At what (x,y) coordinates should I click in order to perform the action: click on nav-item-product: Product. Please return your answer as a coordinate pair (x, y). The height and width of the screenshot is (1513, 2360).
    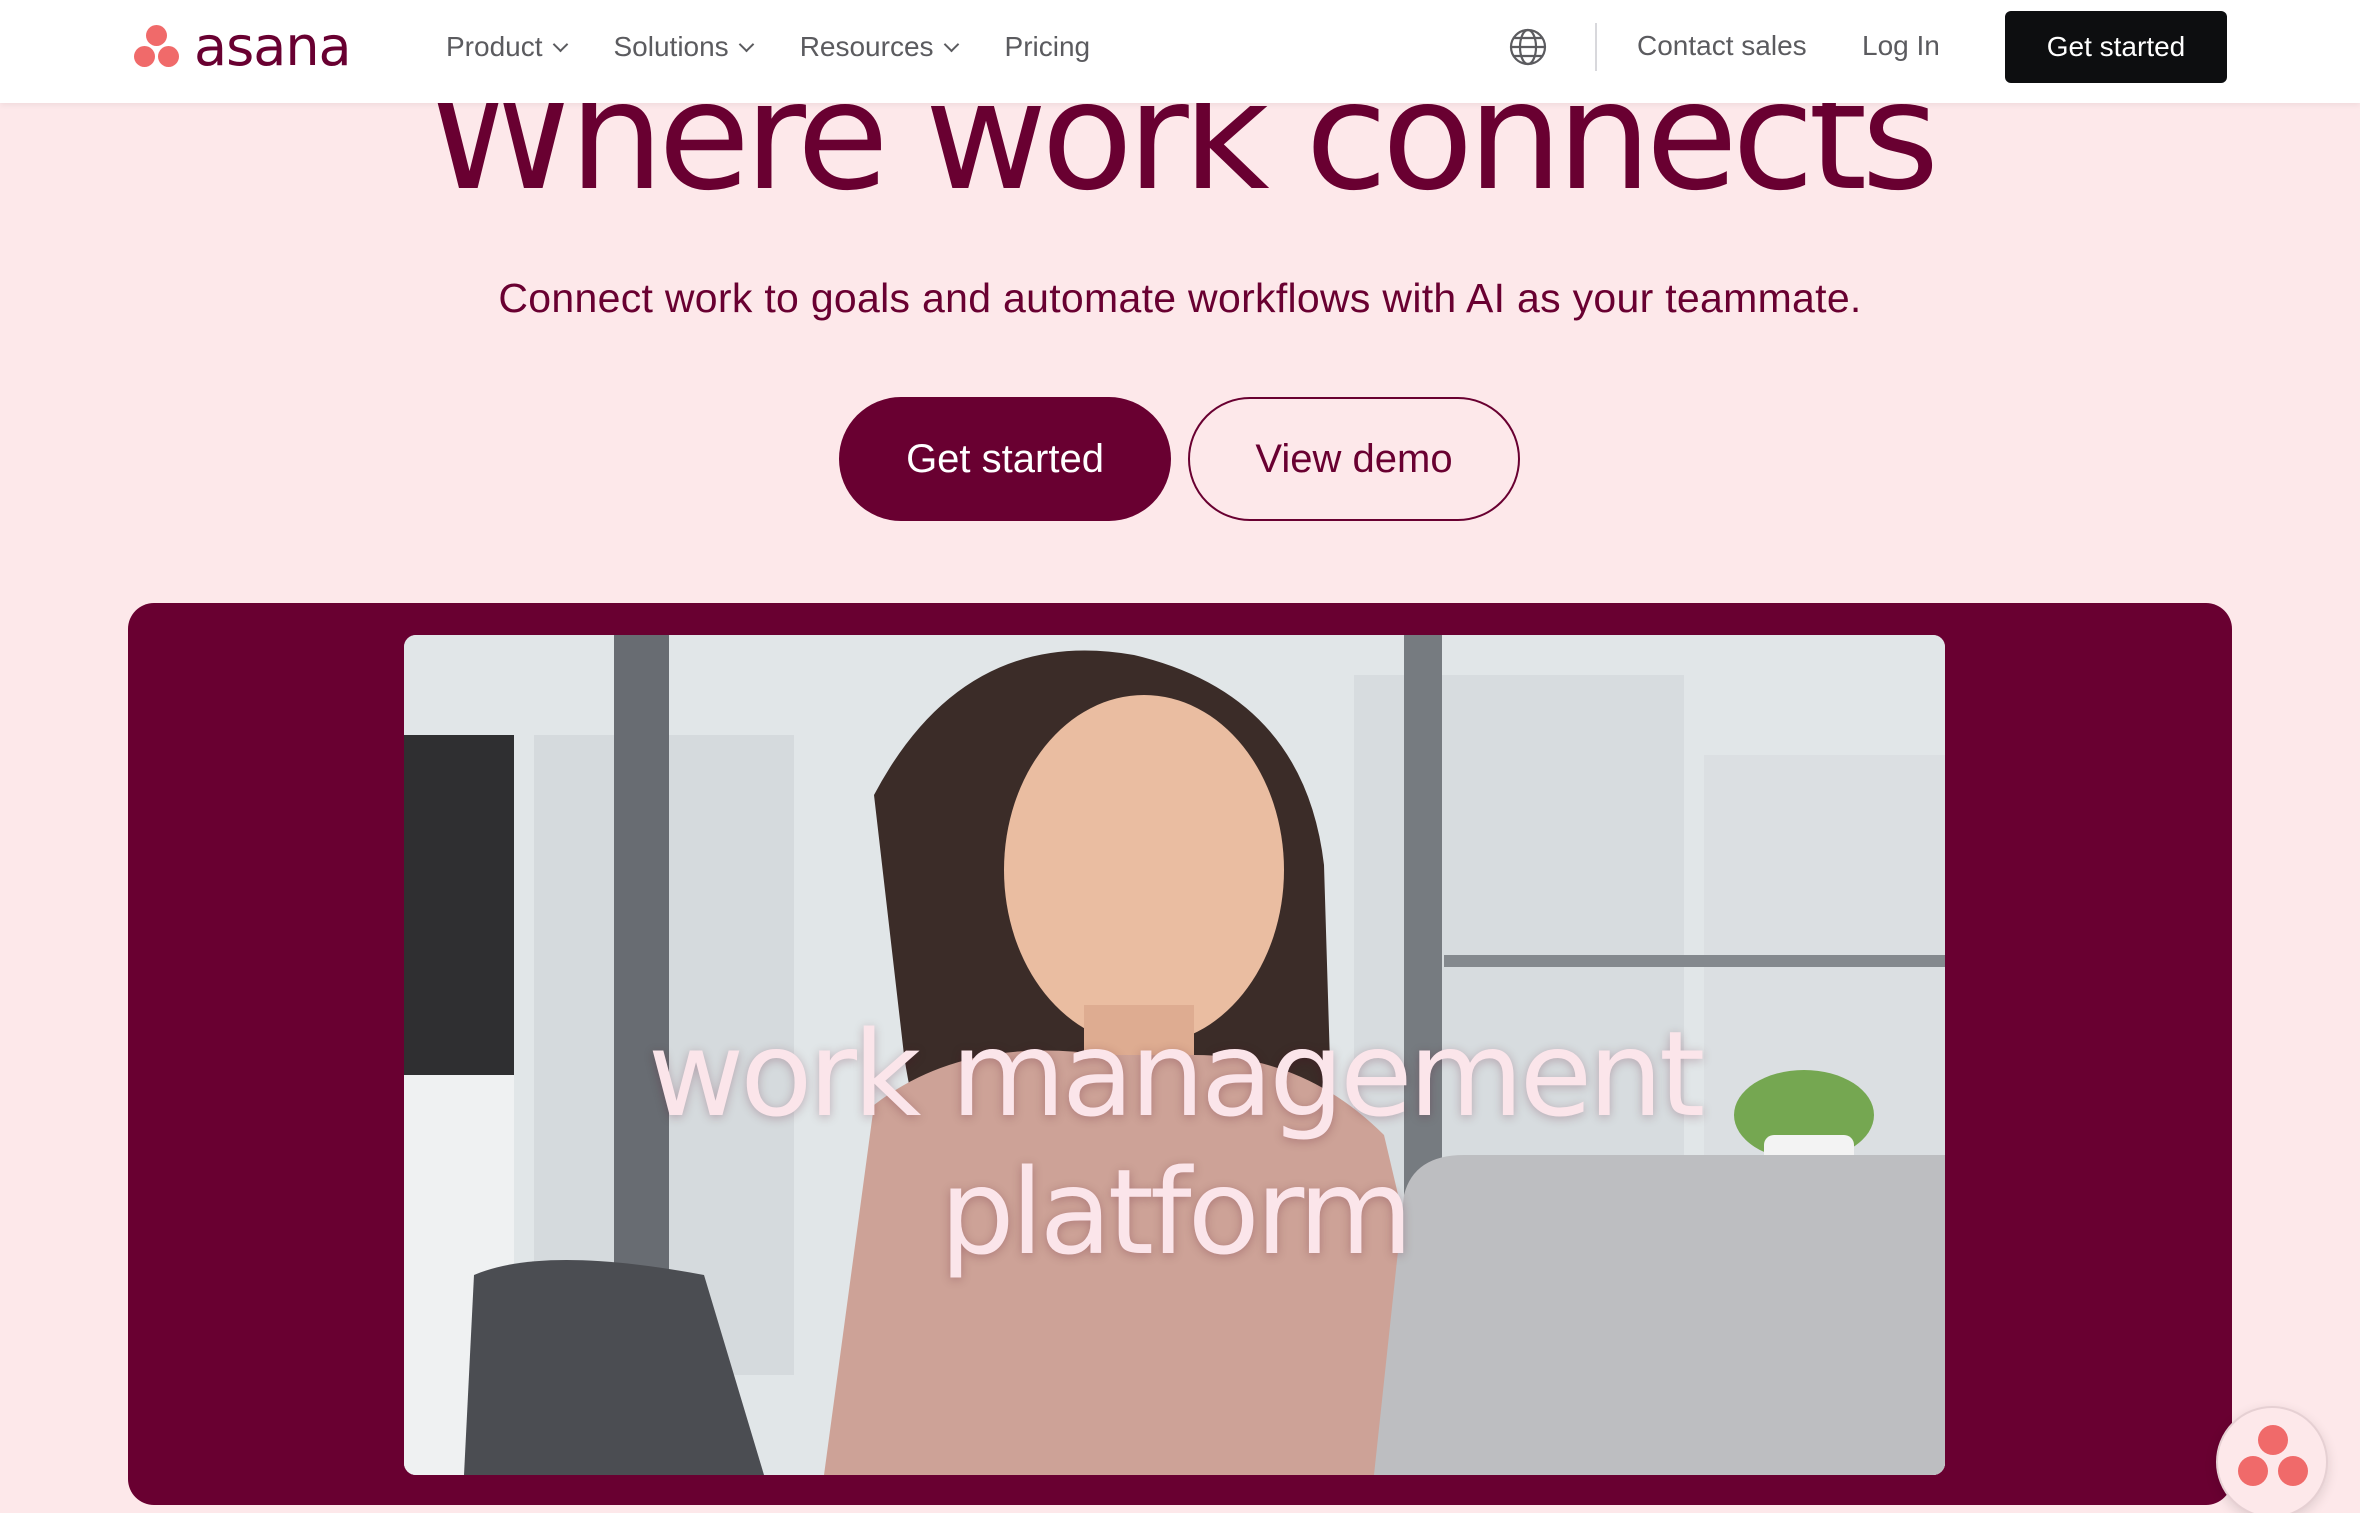
    Looking at the image, I should click on (507, 47).